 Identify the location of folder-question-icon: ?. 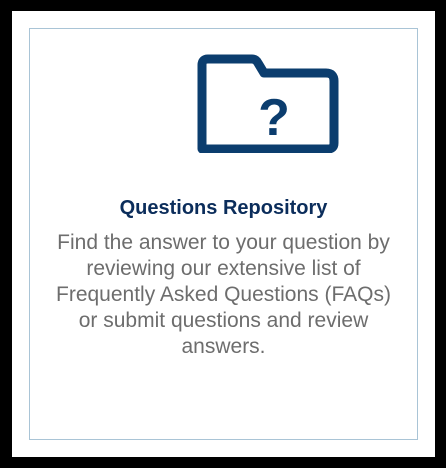
(268, 103).